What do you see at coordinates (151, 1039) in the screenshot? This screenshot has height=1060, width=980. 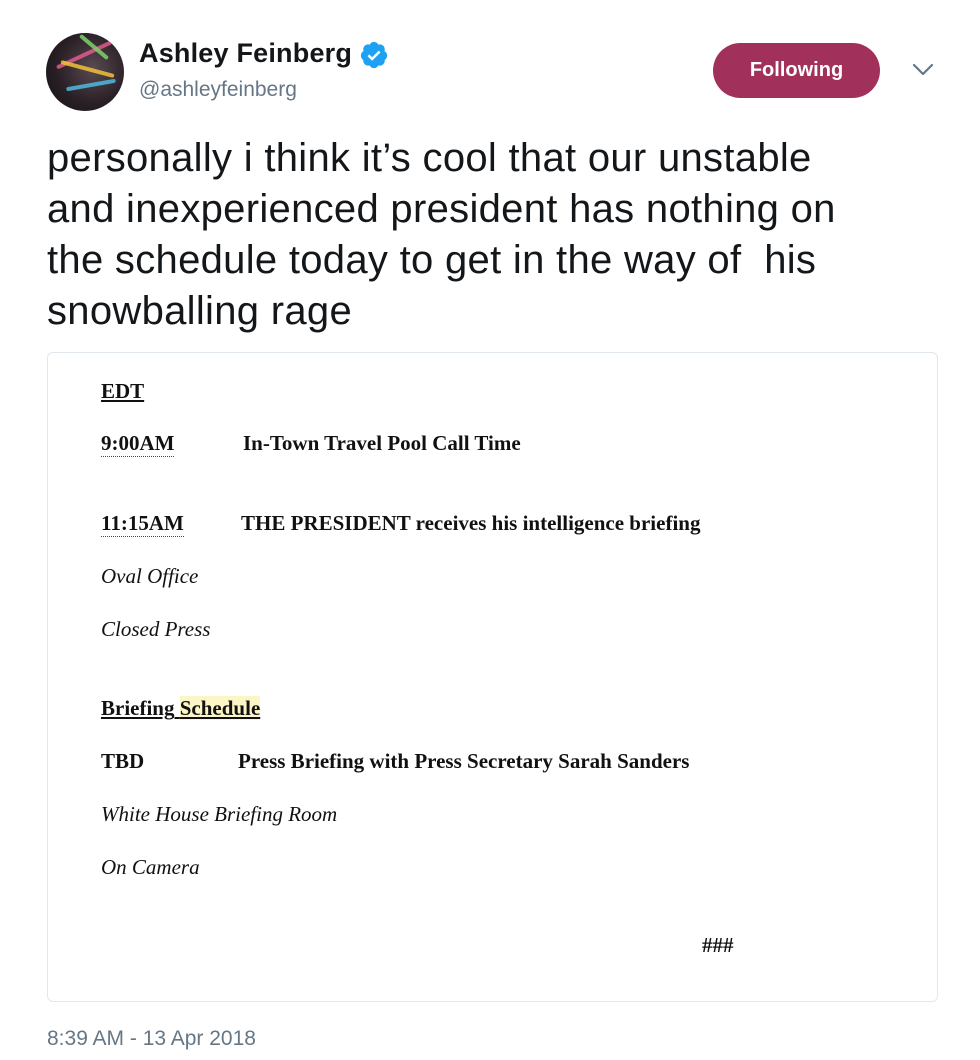 I see `tweet-timestamp: 8:39 AM - 13 Apr 2018` at bounding box center [151, 1039].